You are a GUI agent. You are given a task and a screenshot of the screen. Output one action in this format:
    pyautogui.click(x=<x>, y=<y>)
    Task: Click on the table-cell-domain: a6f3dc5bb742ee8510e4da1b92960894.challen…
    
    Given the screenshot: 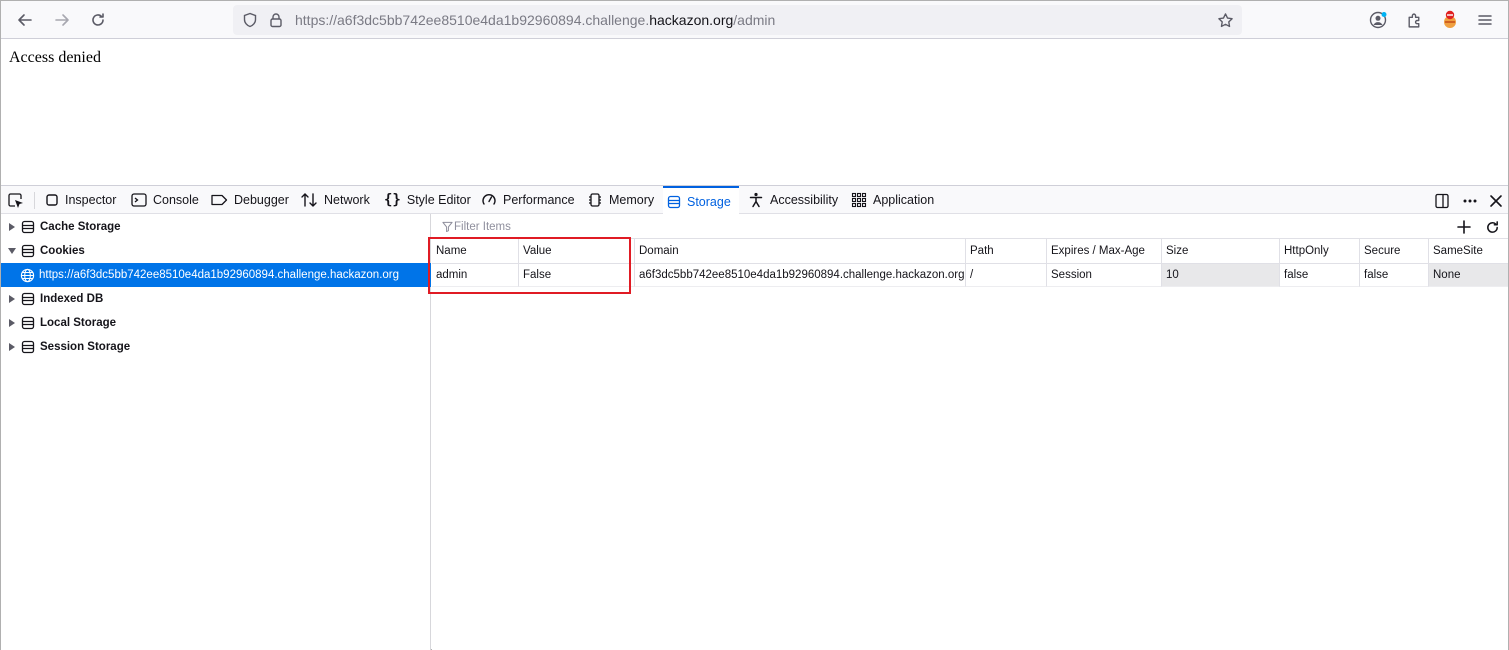 What is the action you would take?
    pyautogui.click(x=800, y=275)
    